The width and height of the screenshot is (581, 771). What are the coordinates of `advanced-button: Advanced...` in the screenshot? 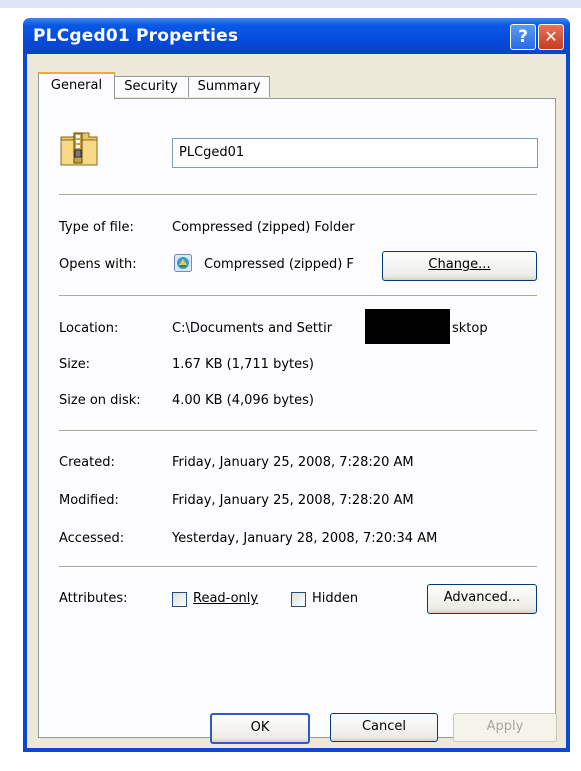 It's located at (482, 599).